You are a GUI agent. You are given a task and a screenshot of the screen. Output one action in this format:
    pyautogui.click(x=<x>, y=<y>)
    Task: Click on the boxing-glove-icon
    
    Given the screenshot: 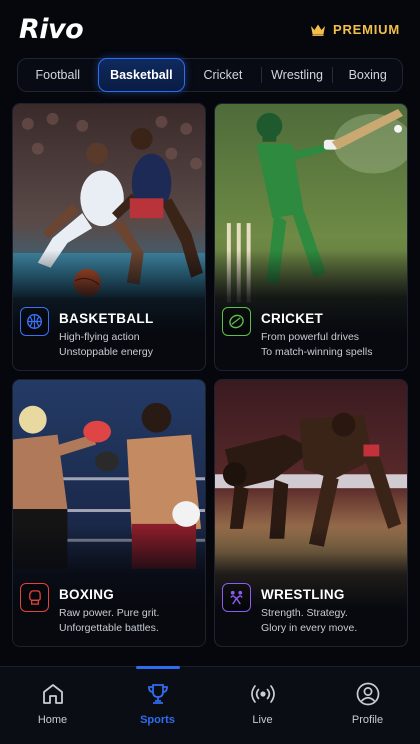 What is the action you would take?
    pyautogui.click(x=35, y=597)
    